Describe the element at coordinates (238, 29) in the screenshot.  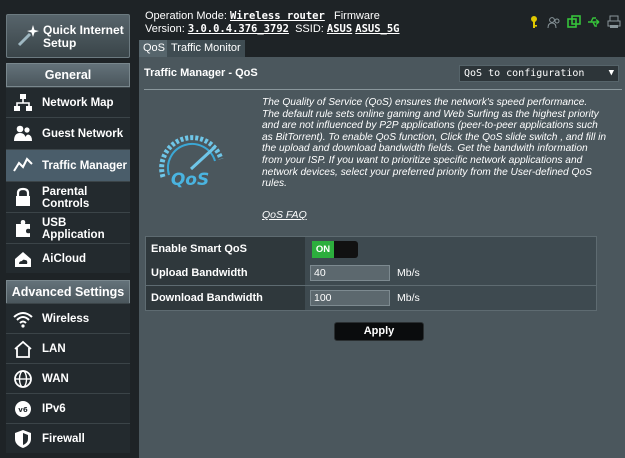
I see `firmware-version-link: 3.0.0.4.376_3792` at that location.